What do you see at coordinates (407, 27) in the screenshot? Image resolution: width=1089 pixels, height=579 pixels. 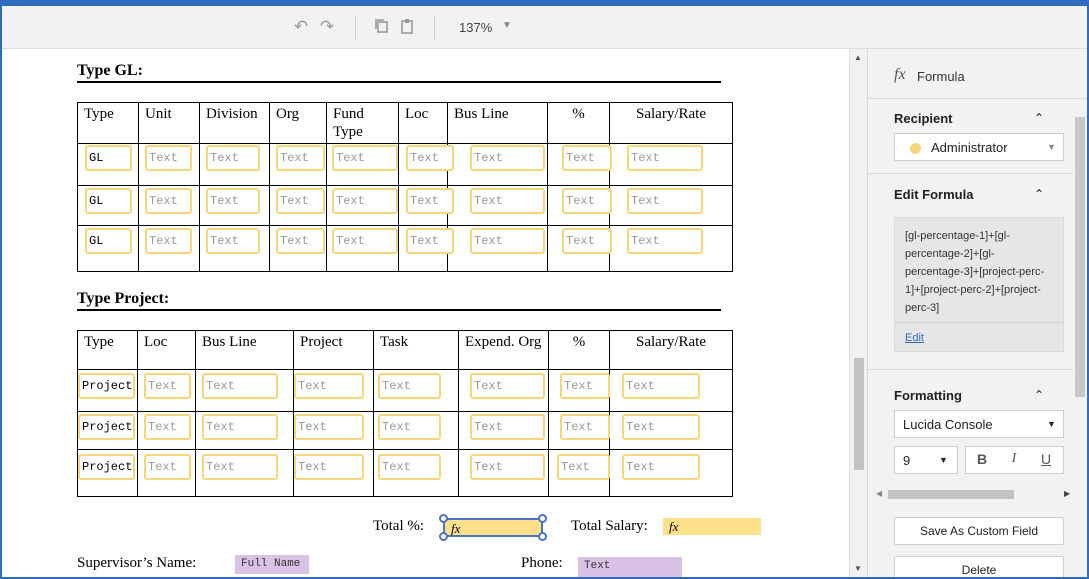 I see `paste-icon` at bounding box center [407, 27].